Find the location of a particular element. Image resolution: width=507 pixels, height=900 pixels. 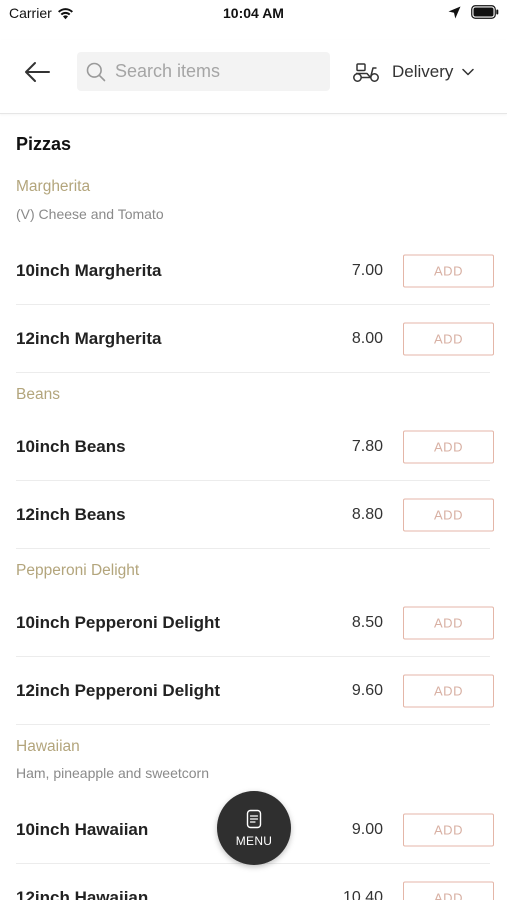

item-name: 10inch Margherita is located at coordinates (89, 270).